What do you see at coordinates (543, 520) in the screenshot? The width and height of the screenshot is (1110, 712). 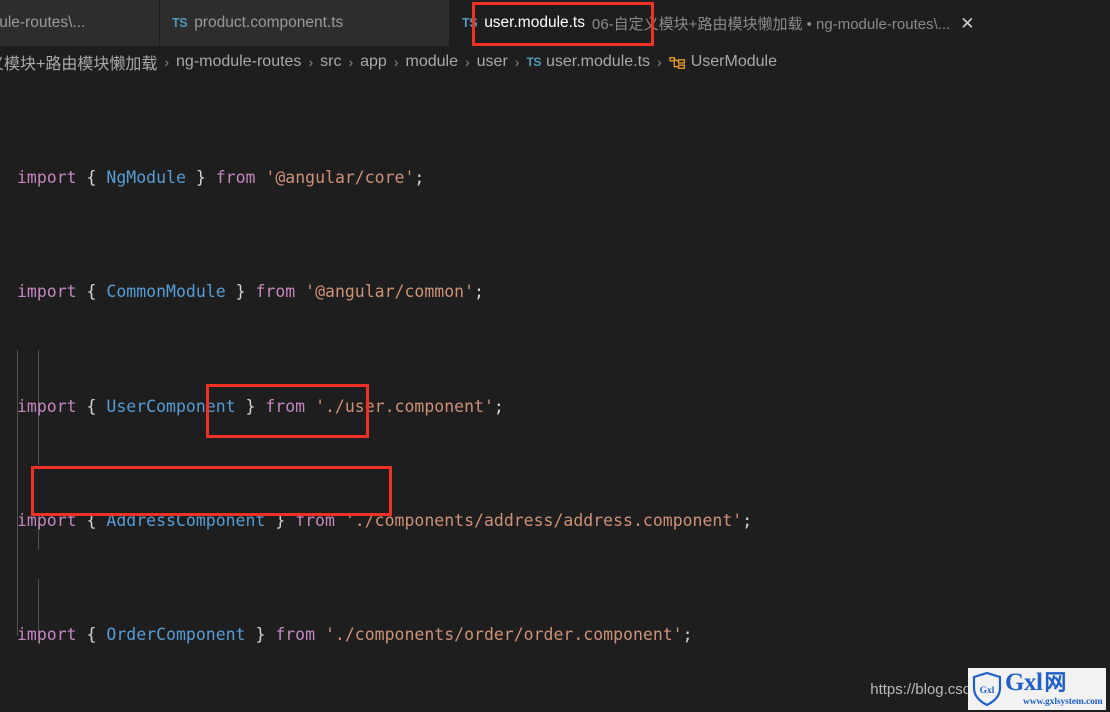 I see `token-module-path: './components/address/address.component'` at bounding box center [543, 520].